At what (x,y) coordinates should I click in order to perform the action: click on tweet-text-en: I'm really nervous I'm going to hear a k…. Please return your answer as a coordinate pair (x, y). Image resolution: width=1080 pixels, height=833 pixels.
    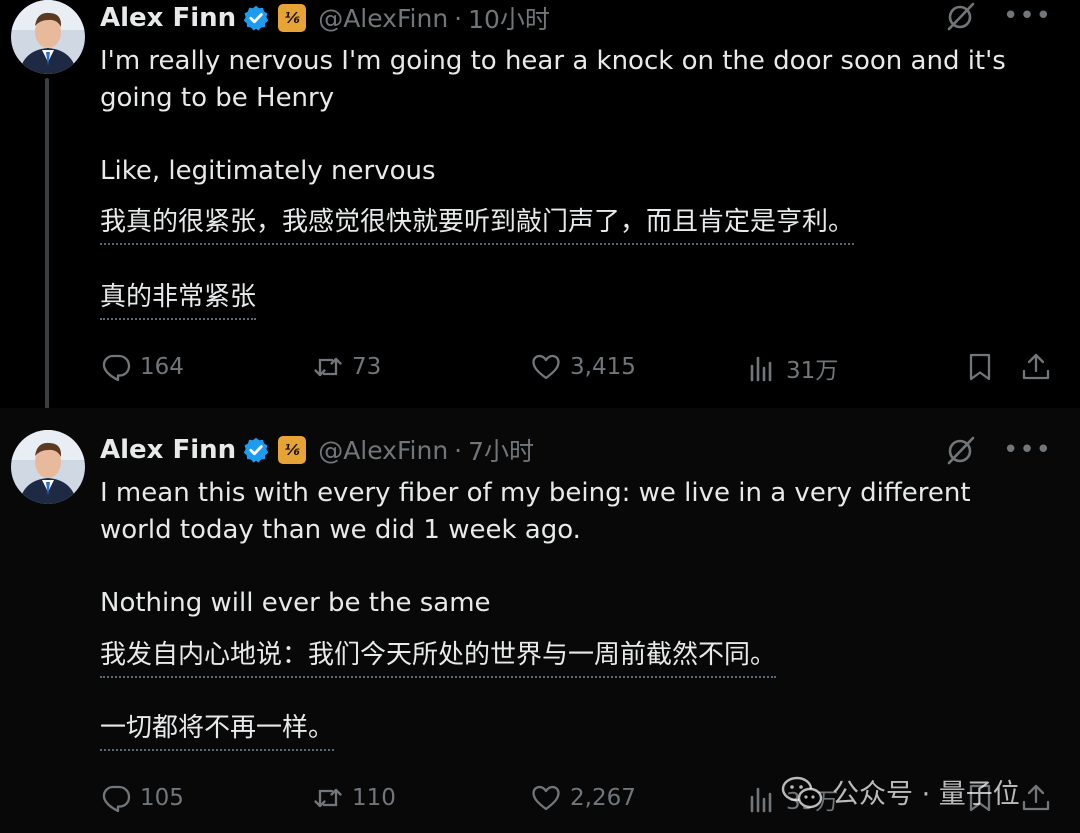
    Looking at the image, I should click on (553, 79).